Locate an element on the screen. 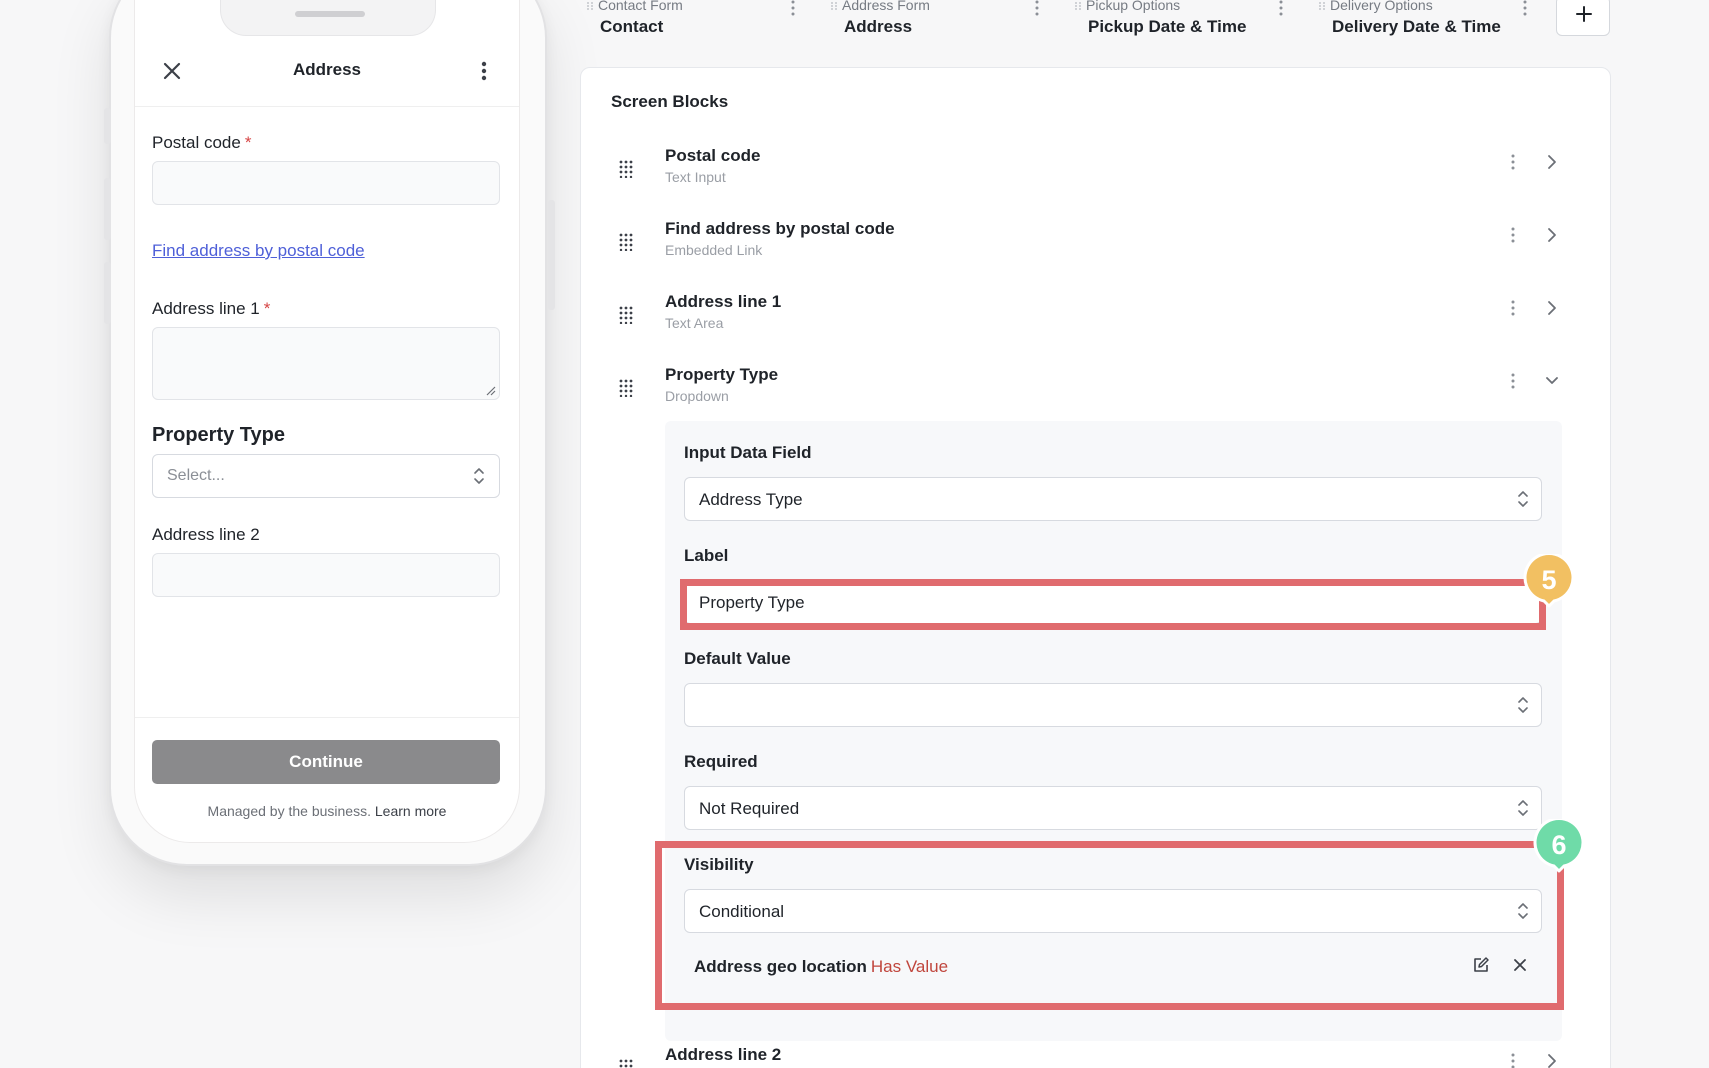 Image resolution: width=1709 pixels, height=1068 pixels. step-caption-text: Delivery Options is located at coordinates (1381, 6).